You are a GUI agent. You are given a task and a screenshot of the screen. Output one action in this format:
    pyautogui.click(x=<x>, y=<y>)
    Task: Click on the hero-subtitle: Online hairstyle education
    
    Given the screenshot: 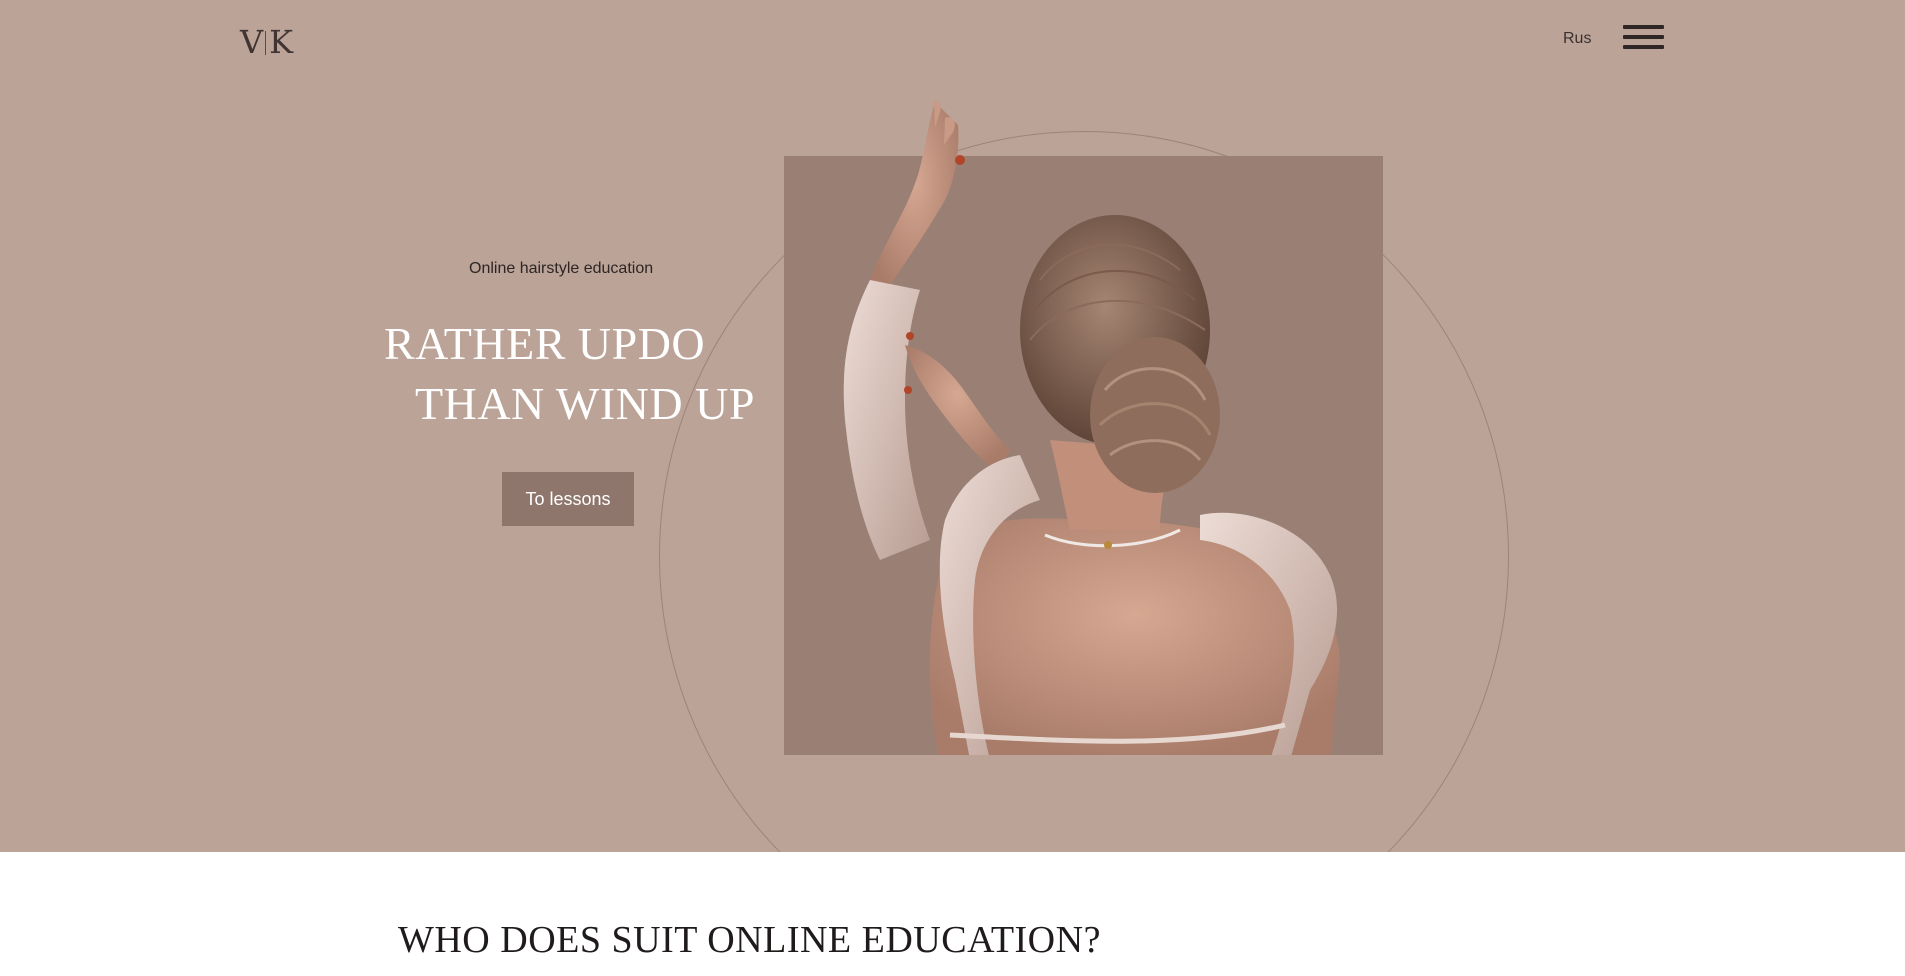 What is the action you would take?
    pyautogui.click(x=561, y=268)
    